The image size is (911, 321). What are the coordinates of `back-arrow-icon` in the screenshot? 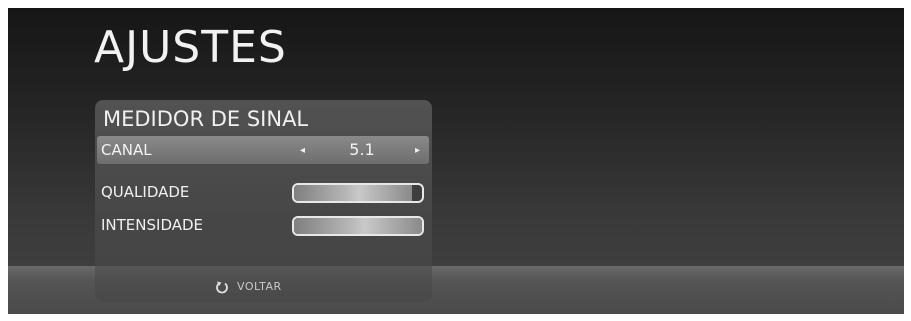 It's located at (222, 287).